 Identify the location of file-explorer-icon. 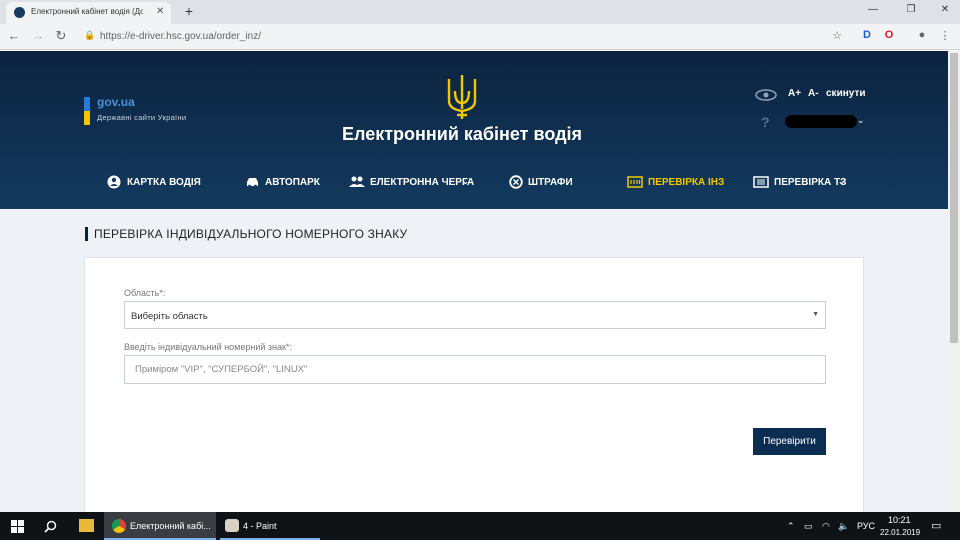
(86, 525).